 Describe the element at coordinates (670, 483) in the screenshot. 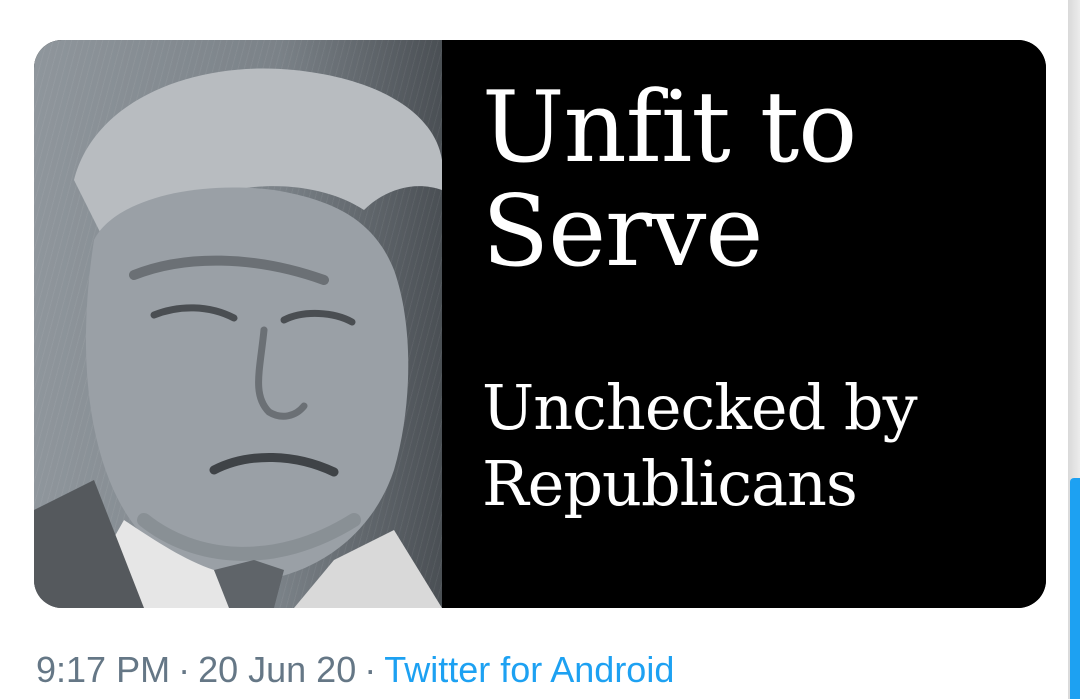

I see `subhead-line-2: Republicans` at that location.